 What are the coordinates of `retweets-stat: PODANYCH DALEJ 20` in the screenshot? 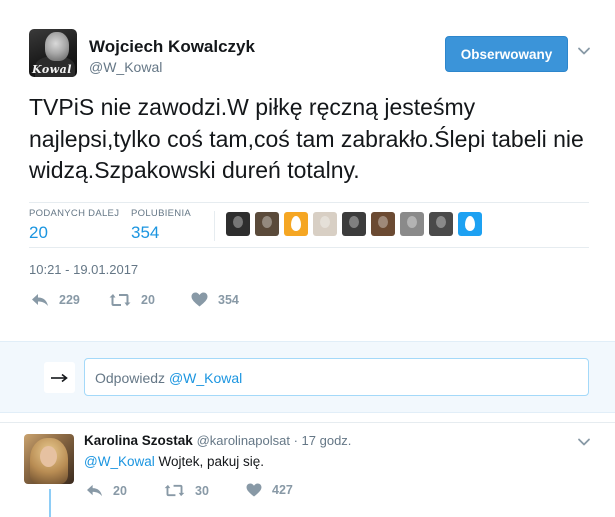 It's located at (74, 225).